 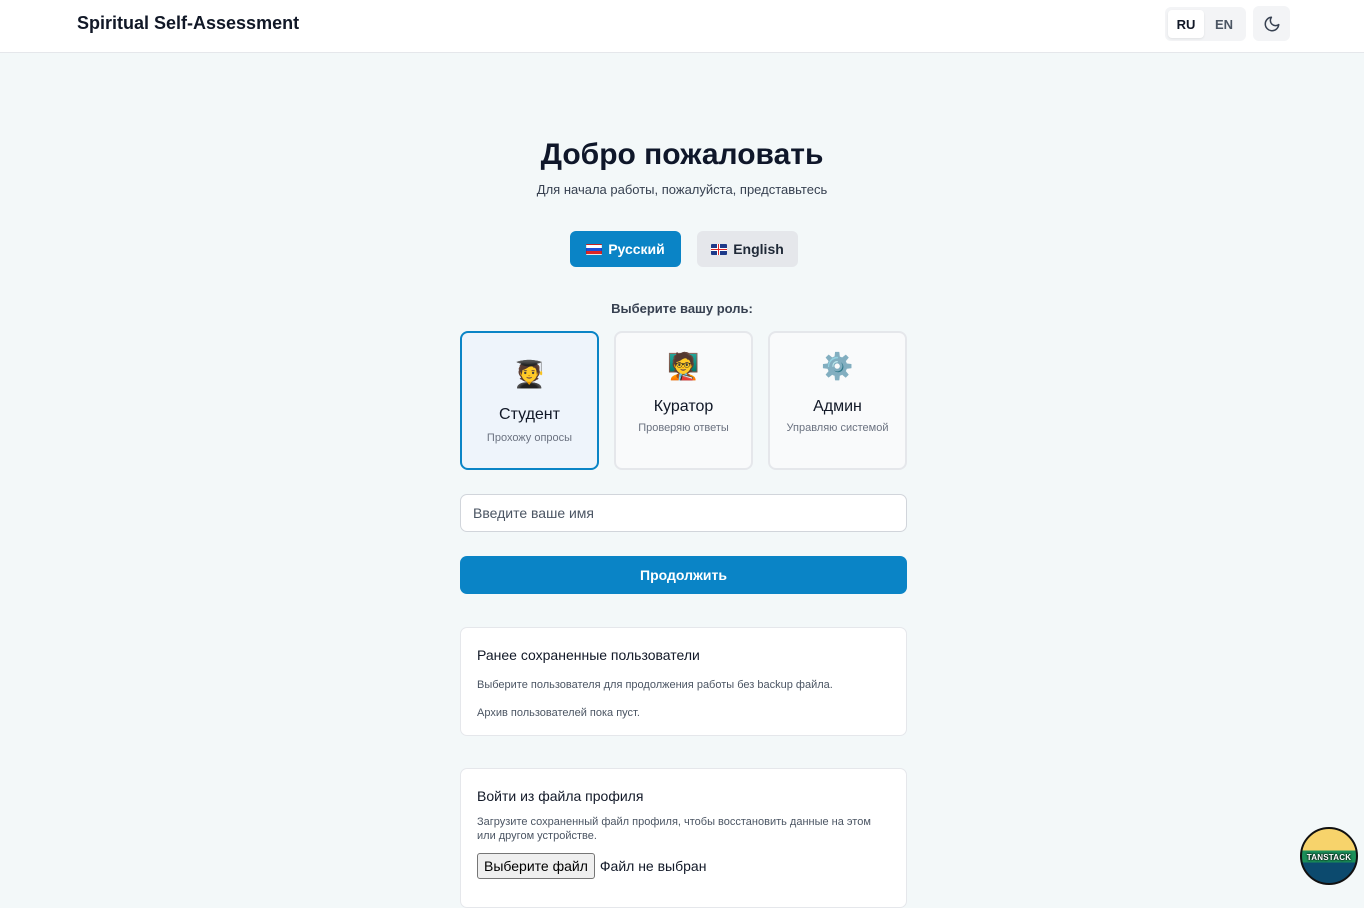 I want to click on name-input, so click(x=683, y=513).